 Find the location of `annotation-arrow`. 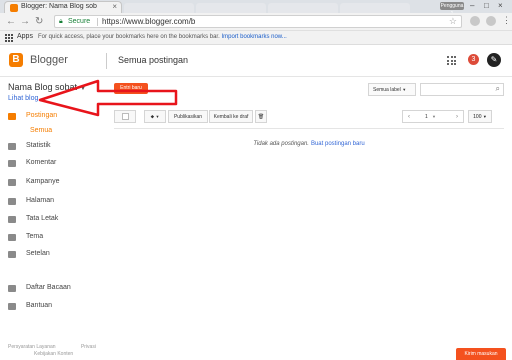

annotation-arrow is located at coordinates (108, 98).